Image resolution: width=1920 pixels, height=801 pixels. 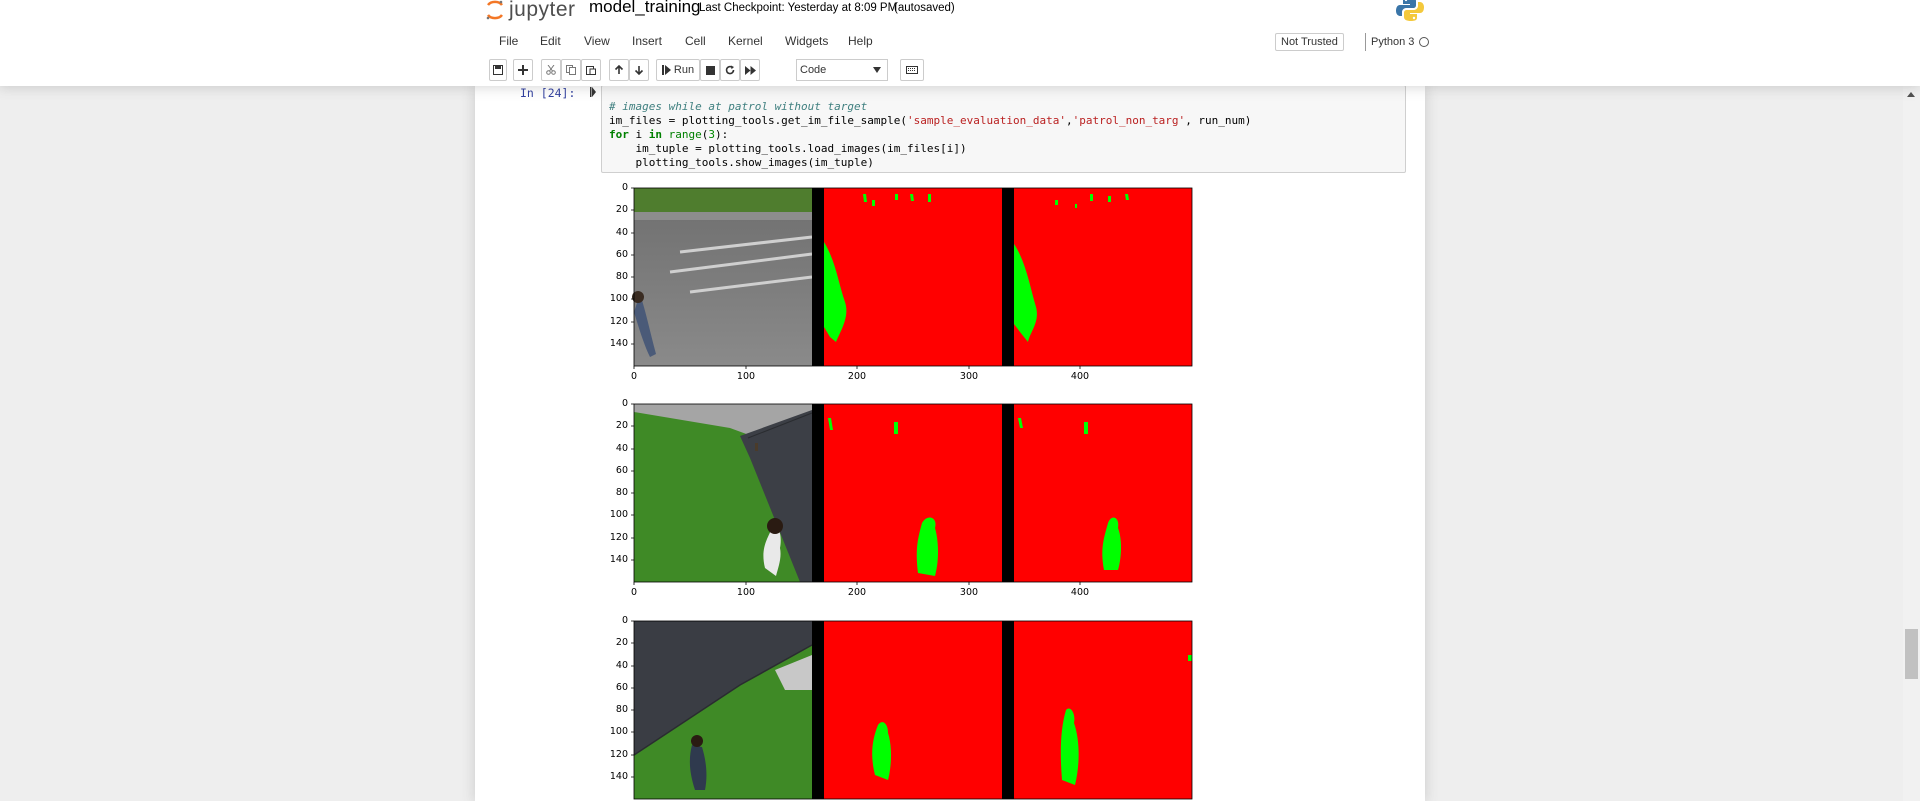 What do you see at coordinates (597, 41) in the screenshot?
I see `menu-view: View` at bounding box center [597, 41].